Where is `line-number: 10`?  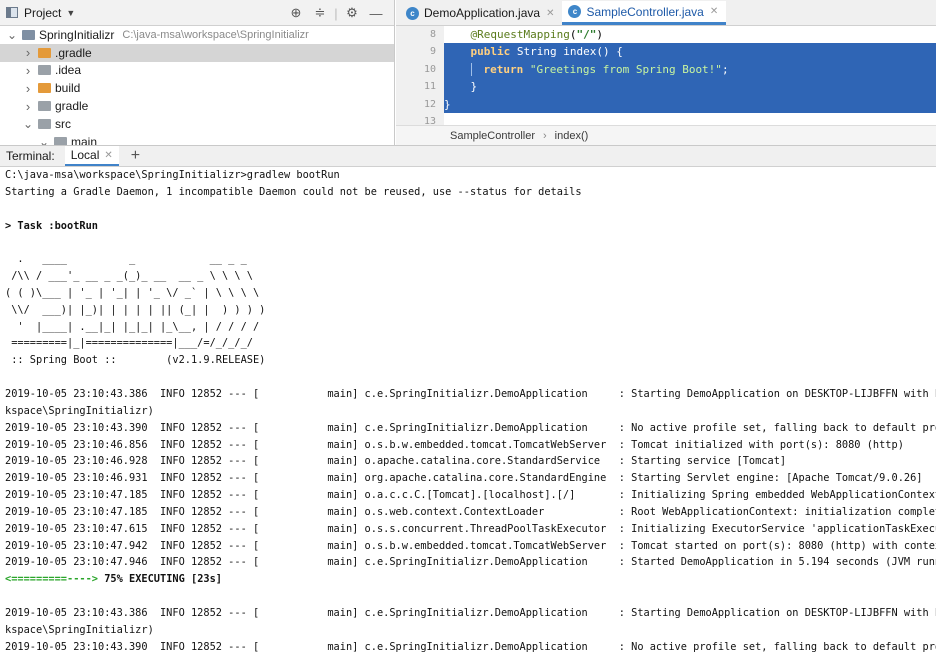
line-number: 10 is located at coordinates (429, 69).